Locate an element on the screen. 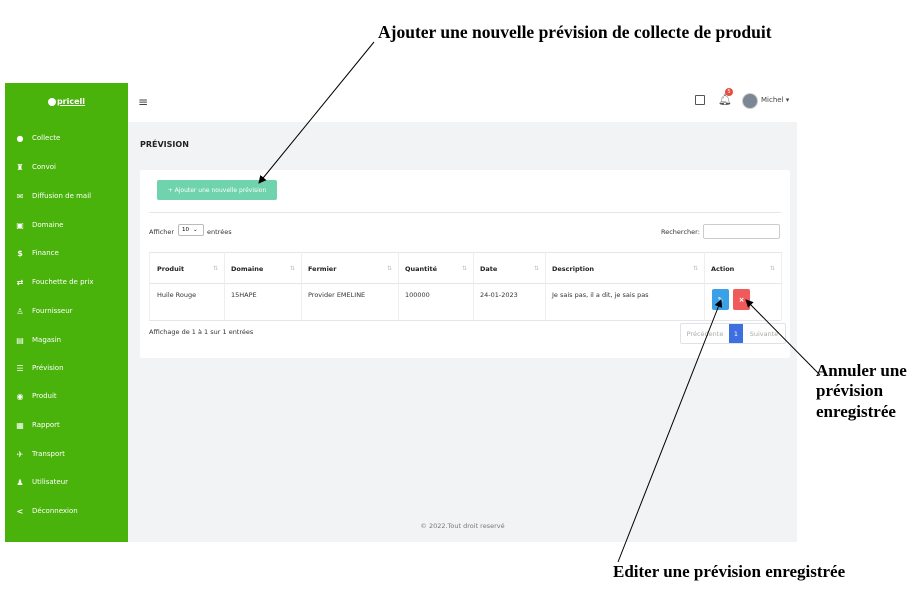 This screenshot has height=589, width=912. search-input is located at coordinates (741, 231).